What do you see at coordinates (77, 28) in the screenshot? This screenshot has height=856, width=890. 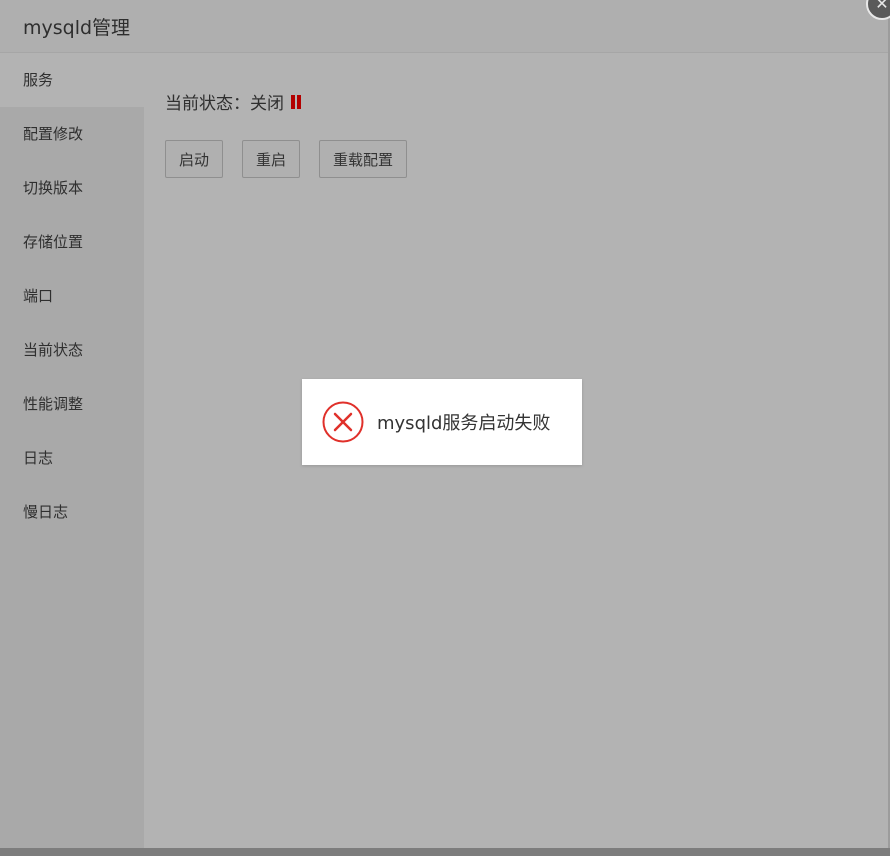 I see `window-title: mysqld管理` at bounding box center [77, 28].